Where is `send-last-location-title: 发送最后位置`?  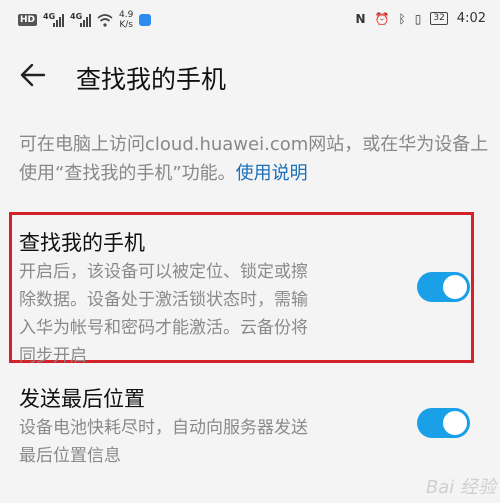 send-last-location-title: 发送最后位置 is located at coordinates (82, 399).